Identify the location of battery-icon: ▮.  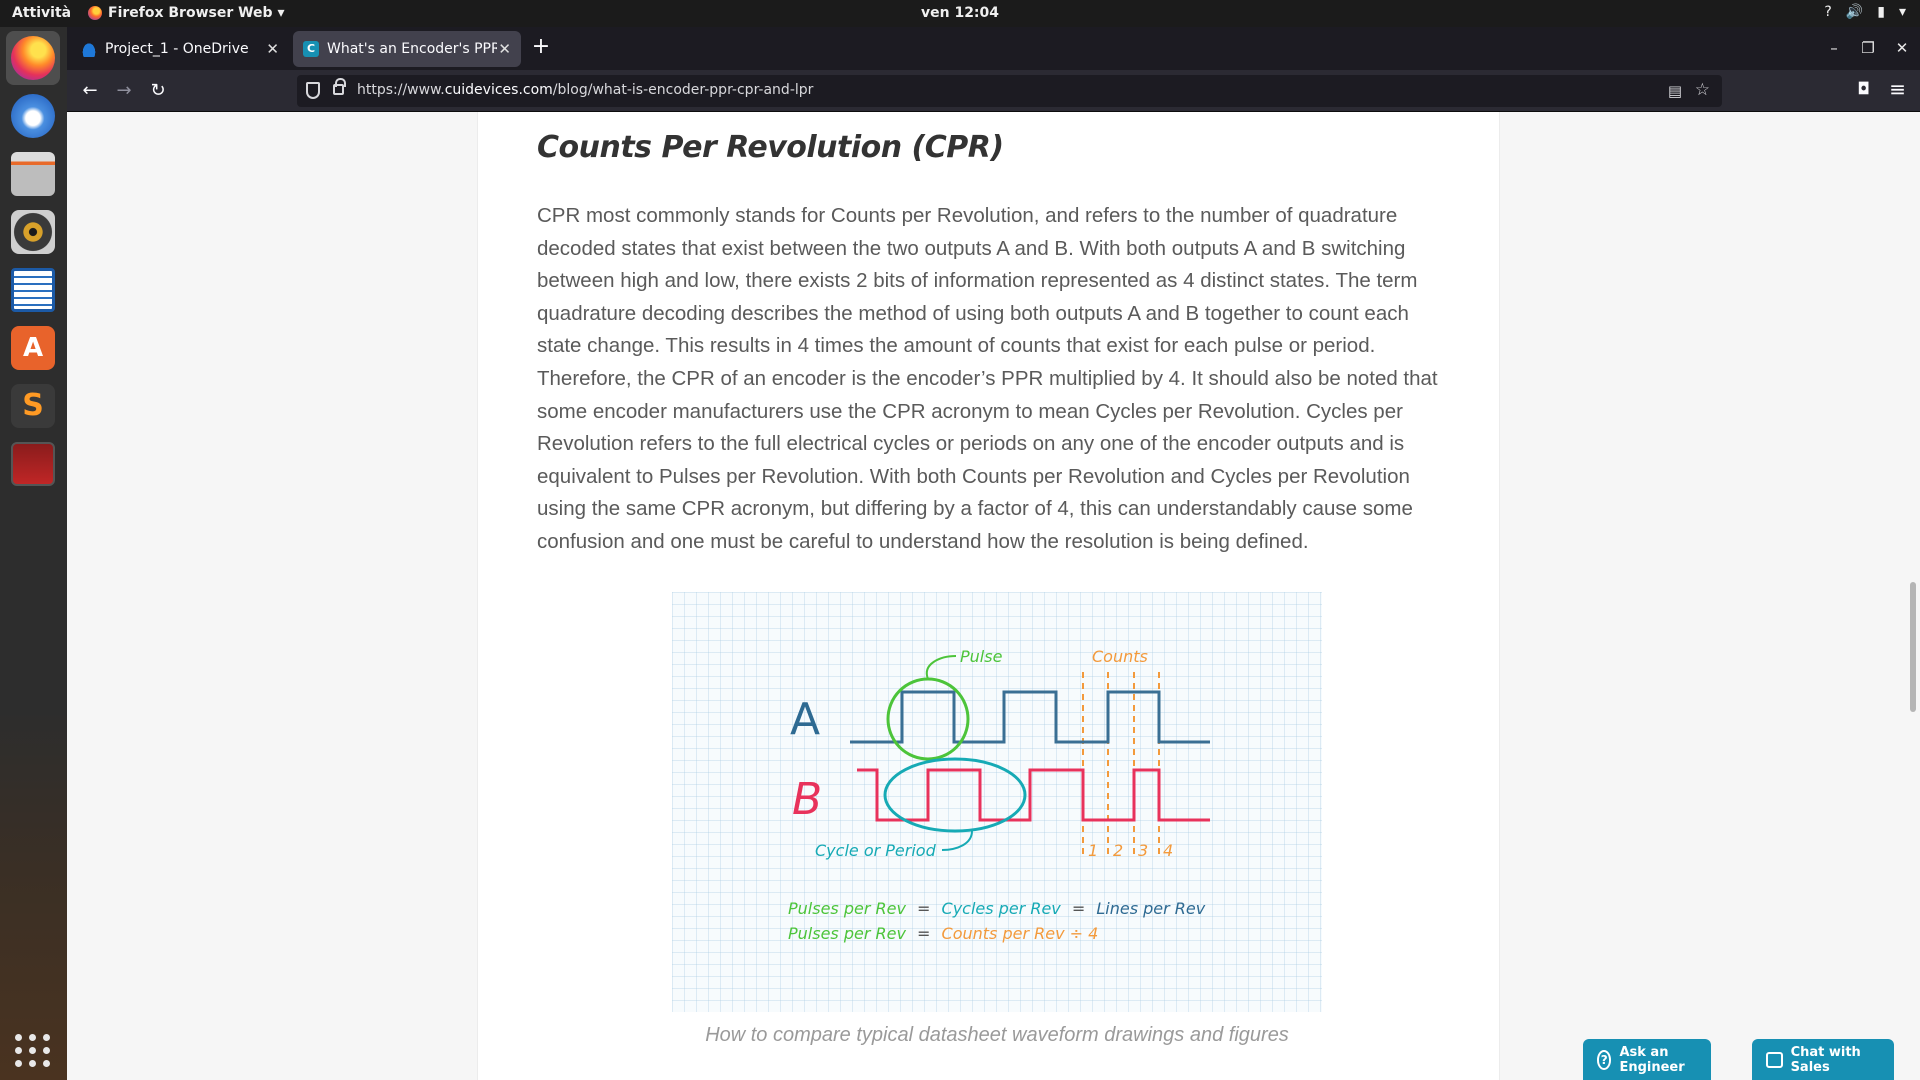
(1881, 12).